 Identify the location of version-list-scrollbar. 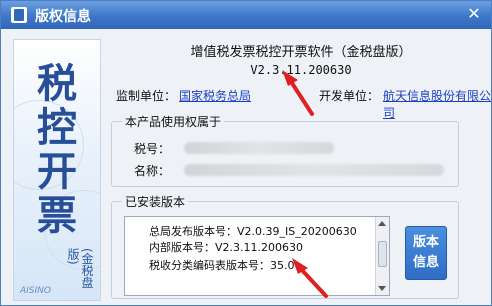
(382, 256).